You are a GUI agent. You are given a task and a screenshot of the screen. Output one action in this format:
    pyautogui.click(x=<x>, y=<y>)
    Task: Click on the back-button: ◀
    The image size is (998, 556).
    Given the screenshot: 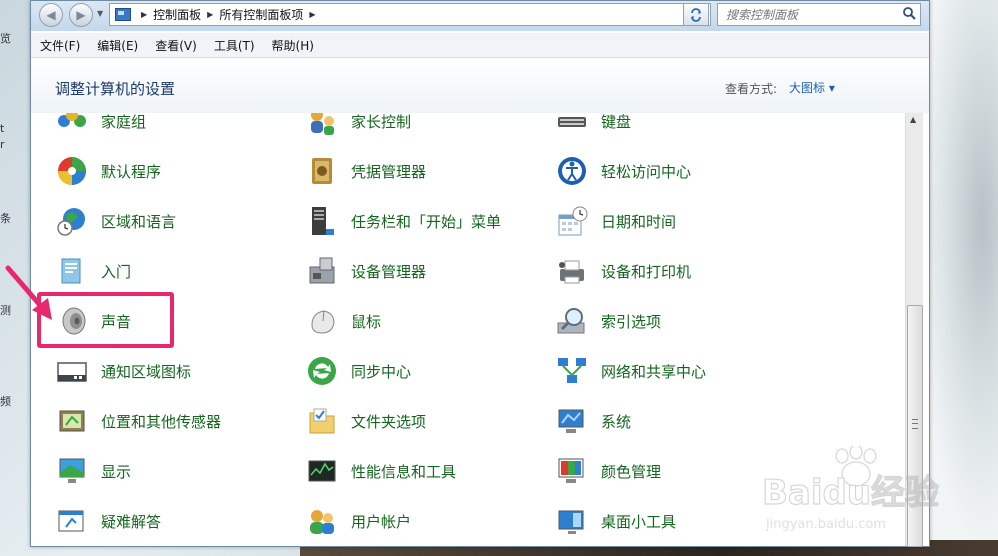 What is the action you would take?
    pyautogui.click(x=51, y=15)
    